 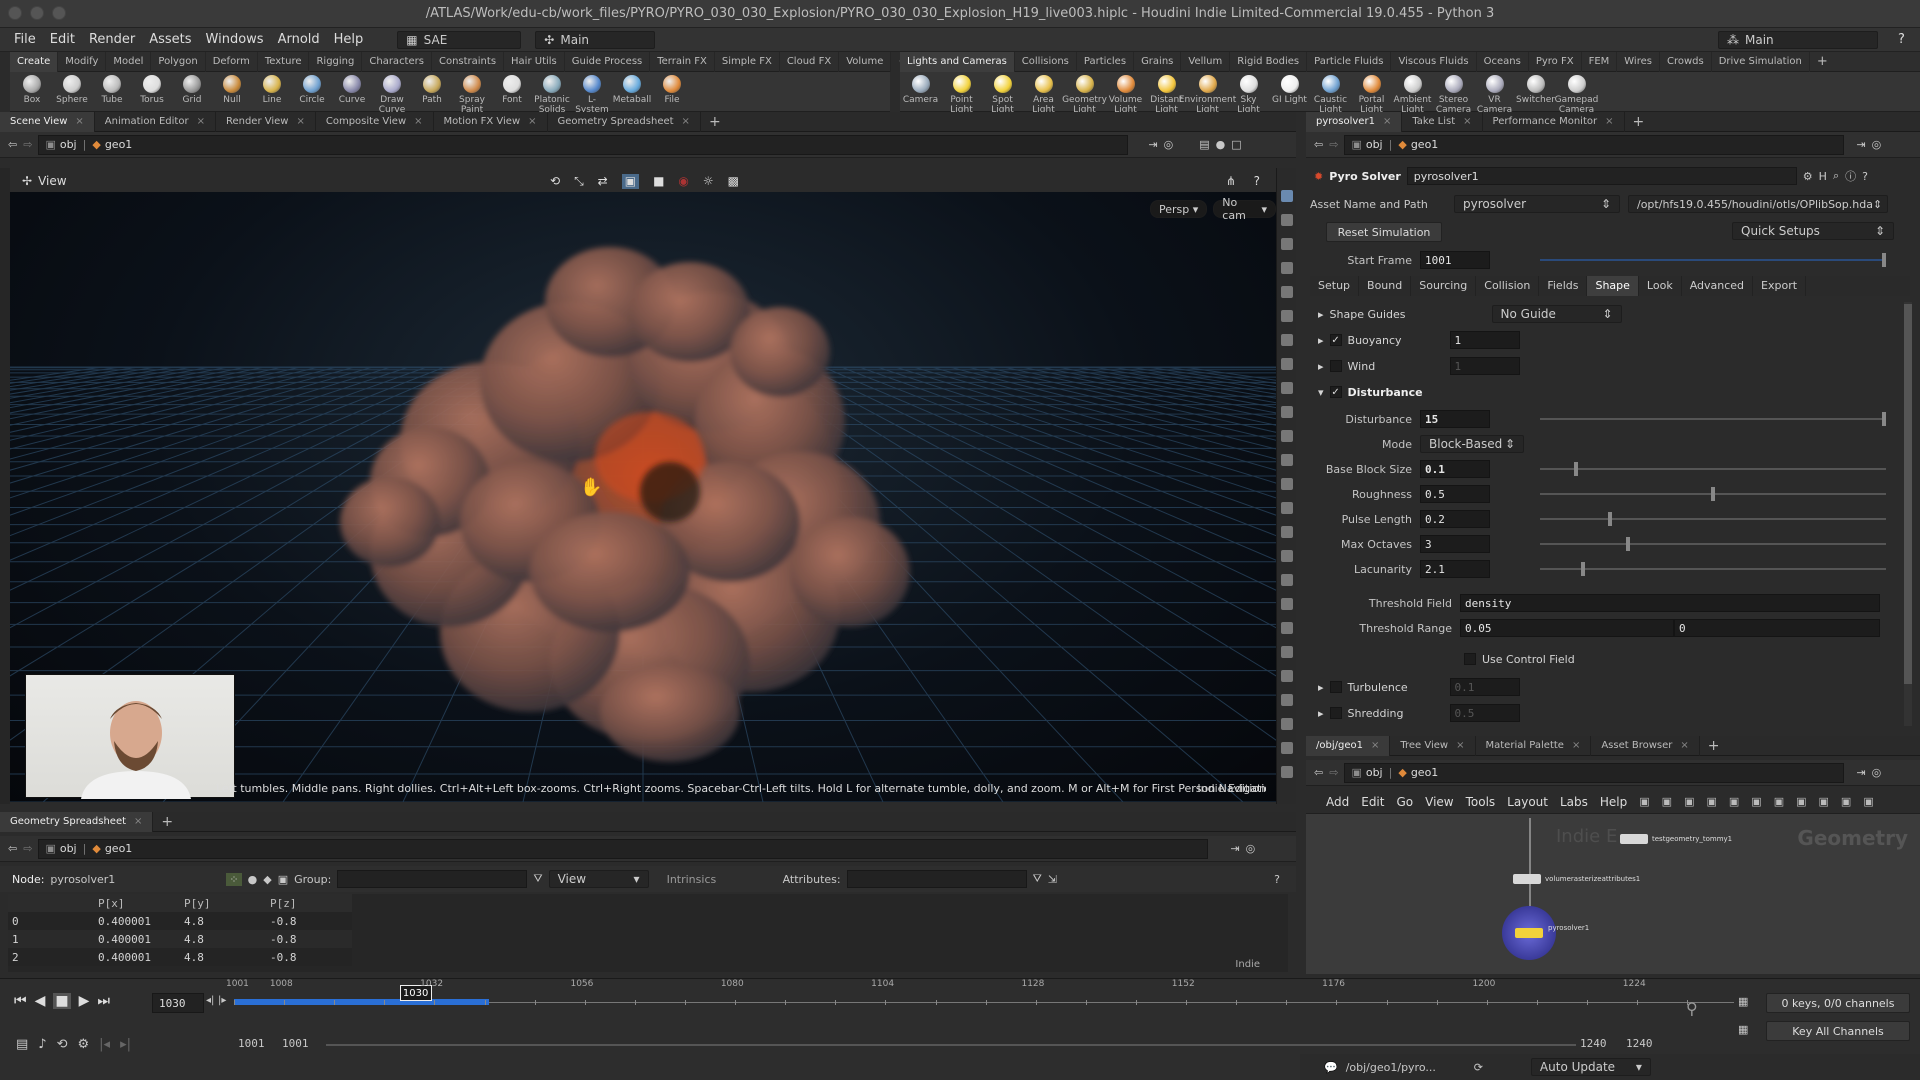 I want to click on flag-tool-icon, so click(x=1287, y=748).